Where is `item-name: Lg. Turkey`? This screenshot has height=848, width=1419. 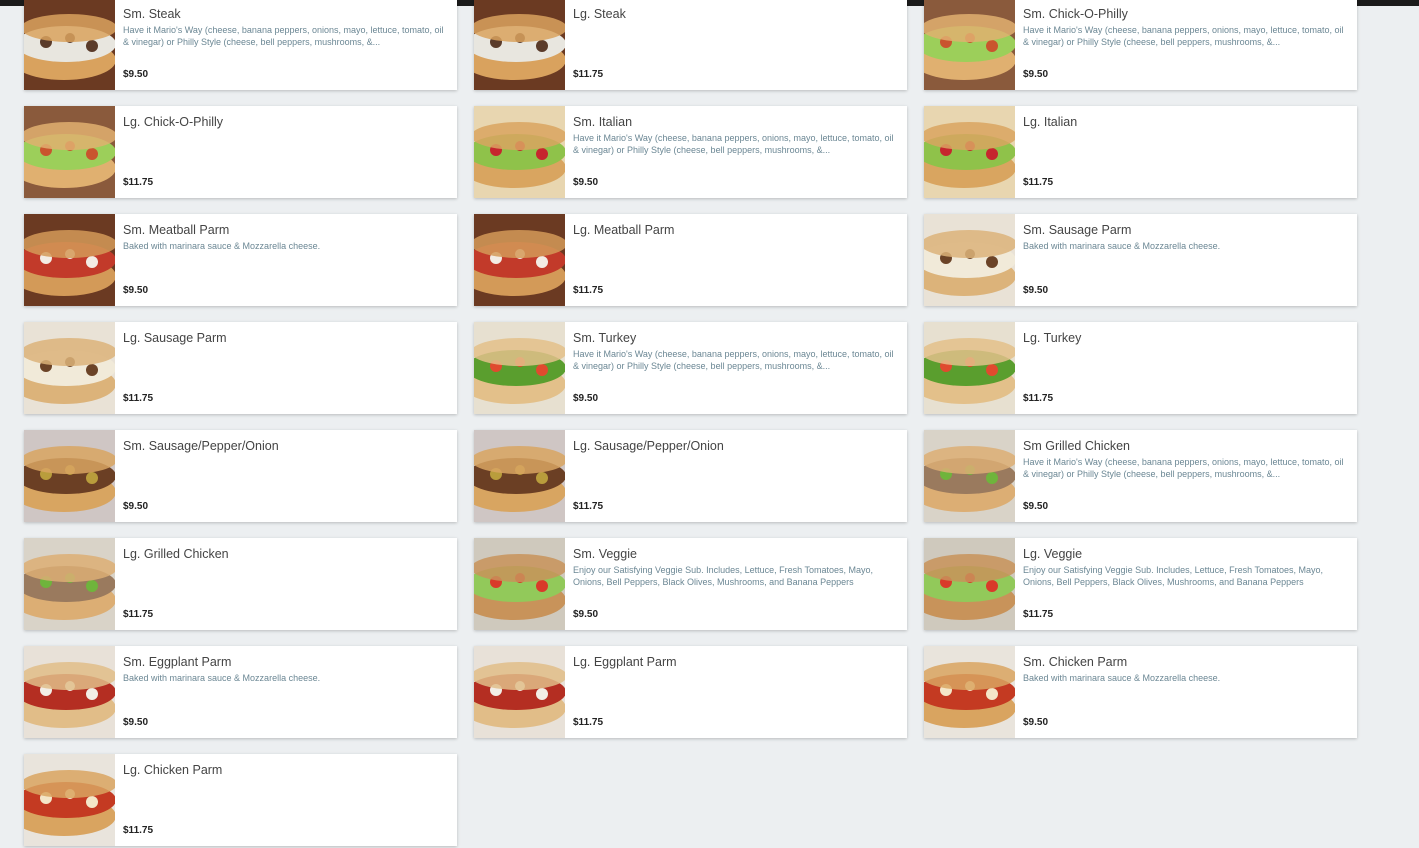 item-name: Lg. Turkey is located at coordinates (1052, 338).